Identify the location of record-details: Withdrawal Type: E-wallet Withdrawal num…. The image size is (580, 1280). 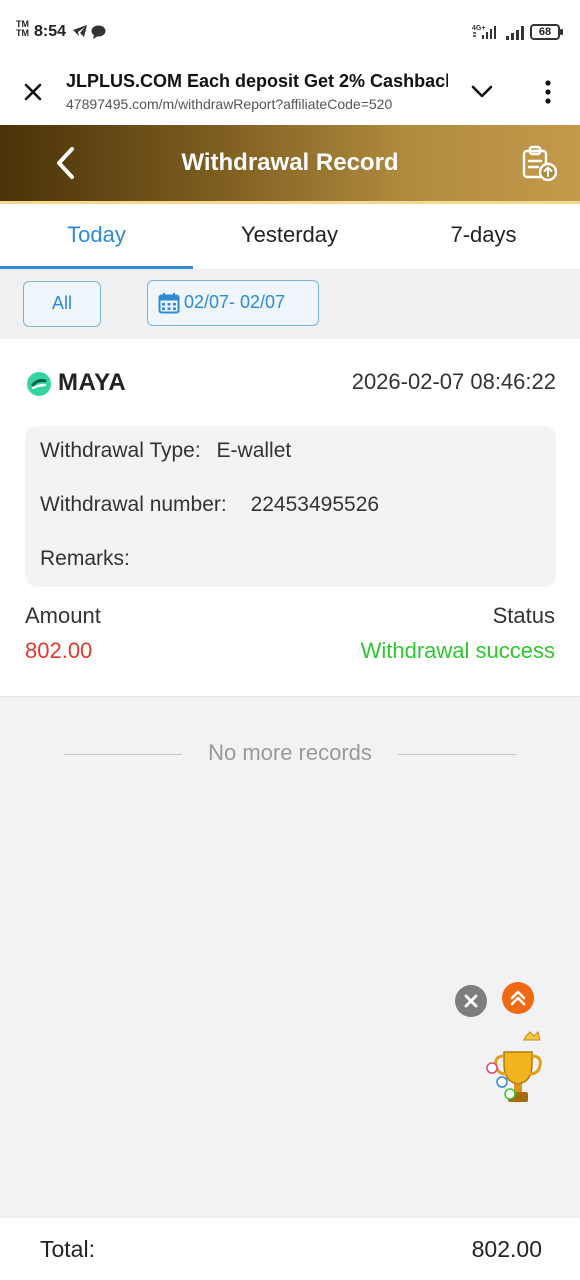
(290, 506).